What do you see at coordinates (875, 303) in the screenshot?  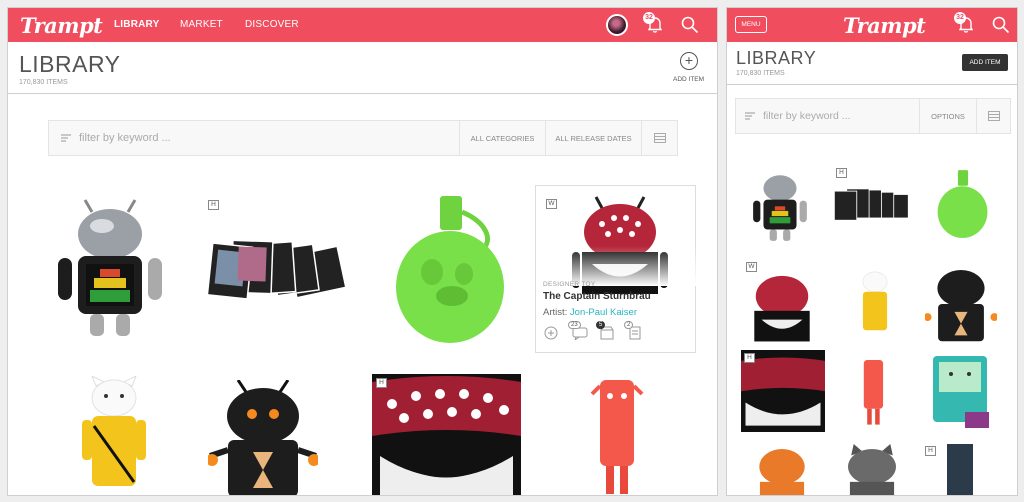 I see `thumb-white-bear-figure` at bounding box center [875, 303].